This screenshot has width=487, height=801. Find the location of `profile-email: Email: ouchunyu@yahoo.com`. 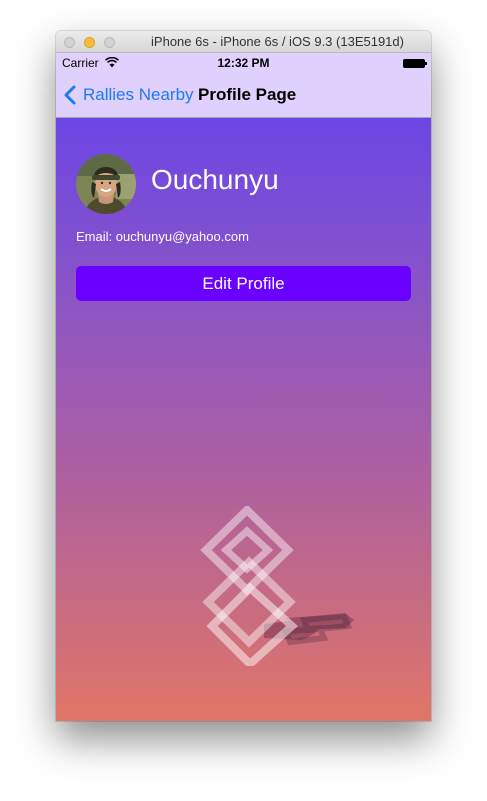

profile-email: Email: ouchunyu@yahoo.com is located at coordinates (162, 236).